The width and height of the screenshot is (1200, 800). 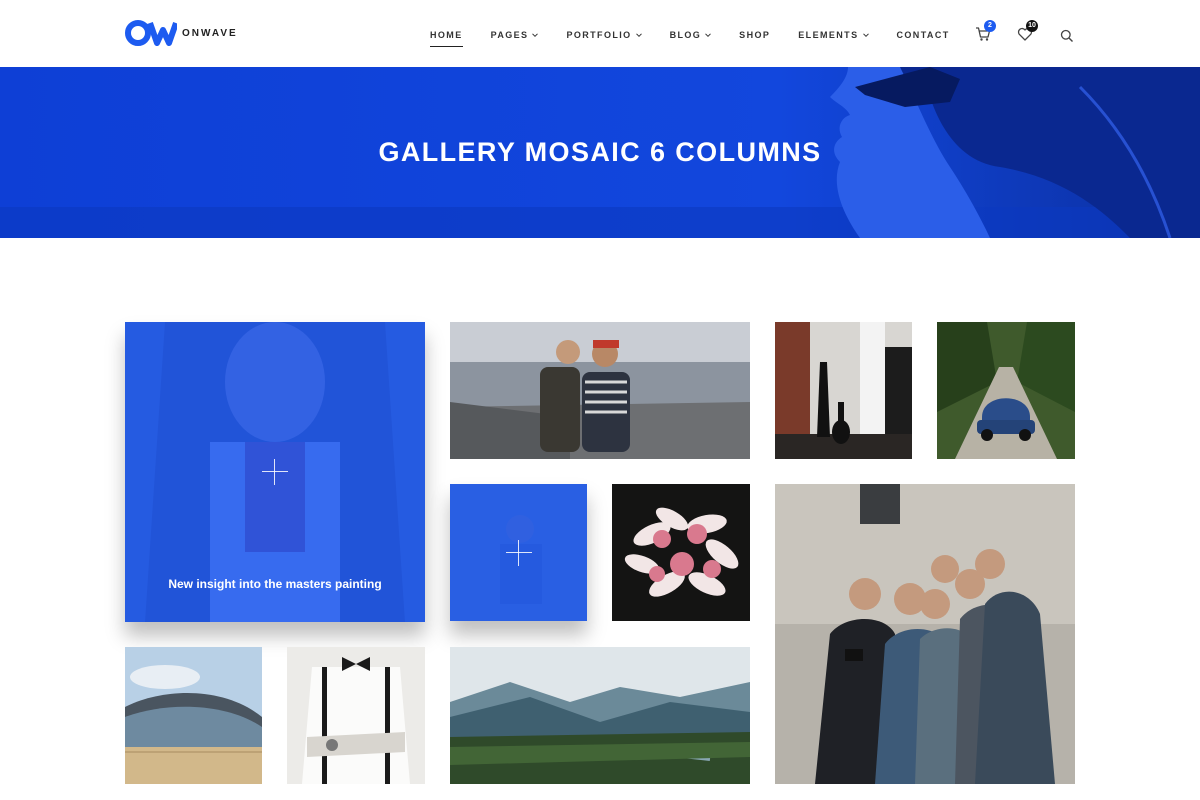 I want to click on gallery-caption: New insight into the masters painting, so click(x=275, y=584).